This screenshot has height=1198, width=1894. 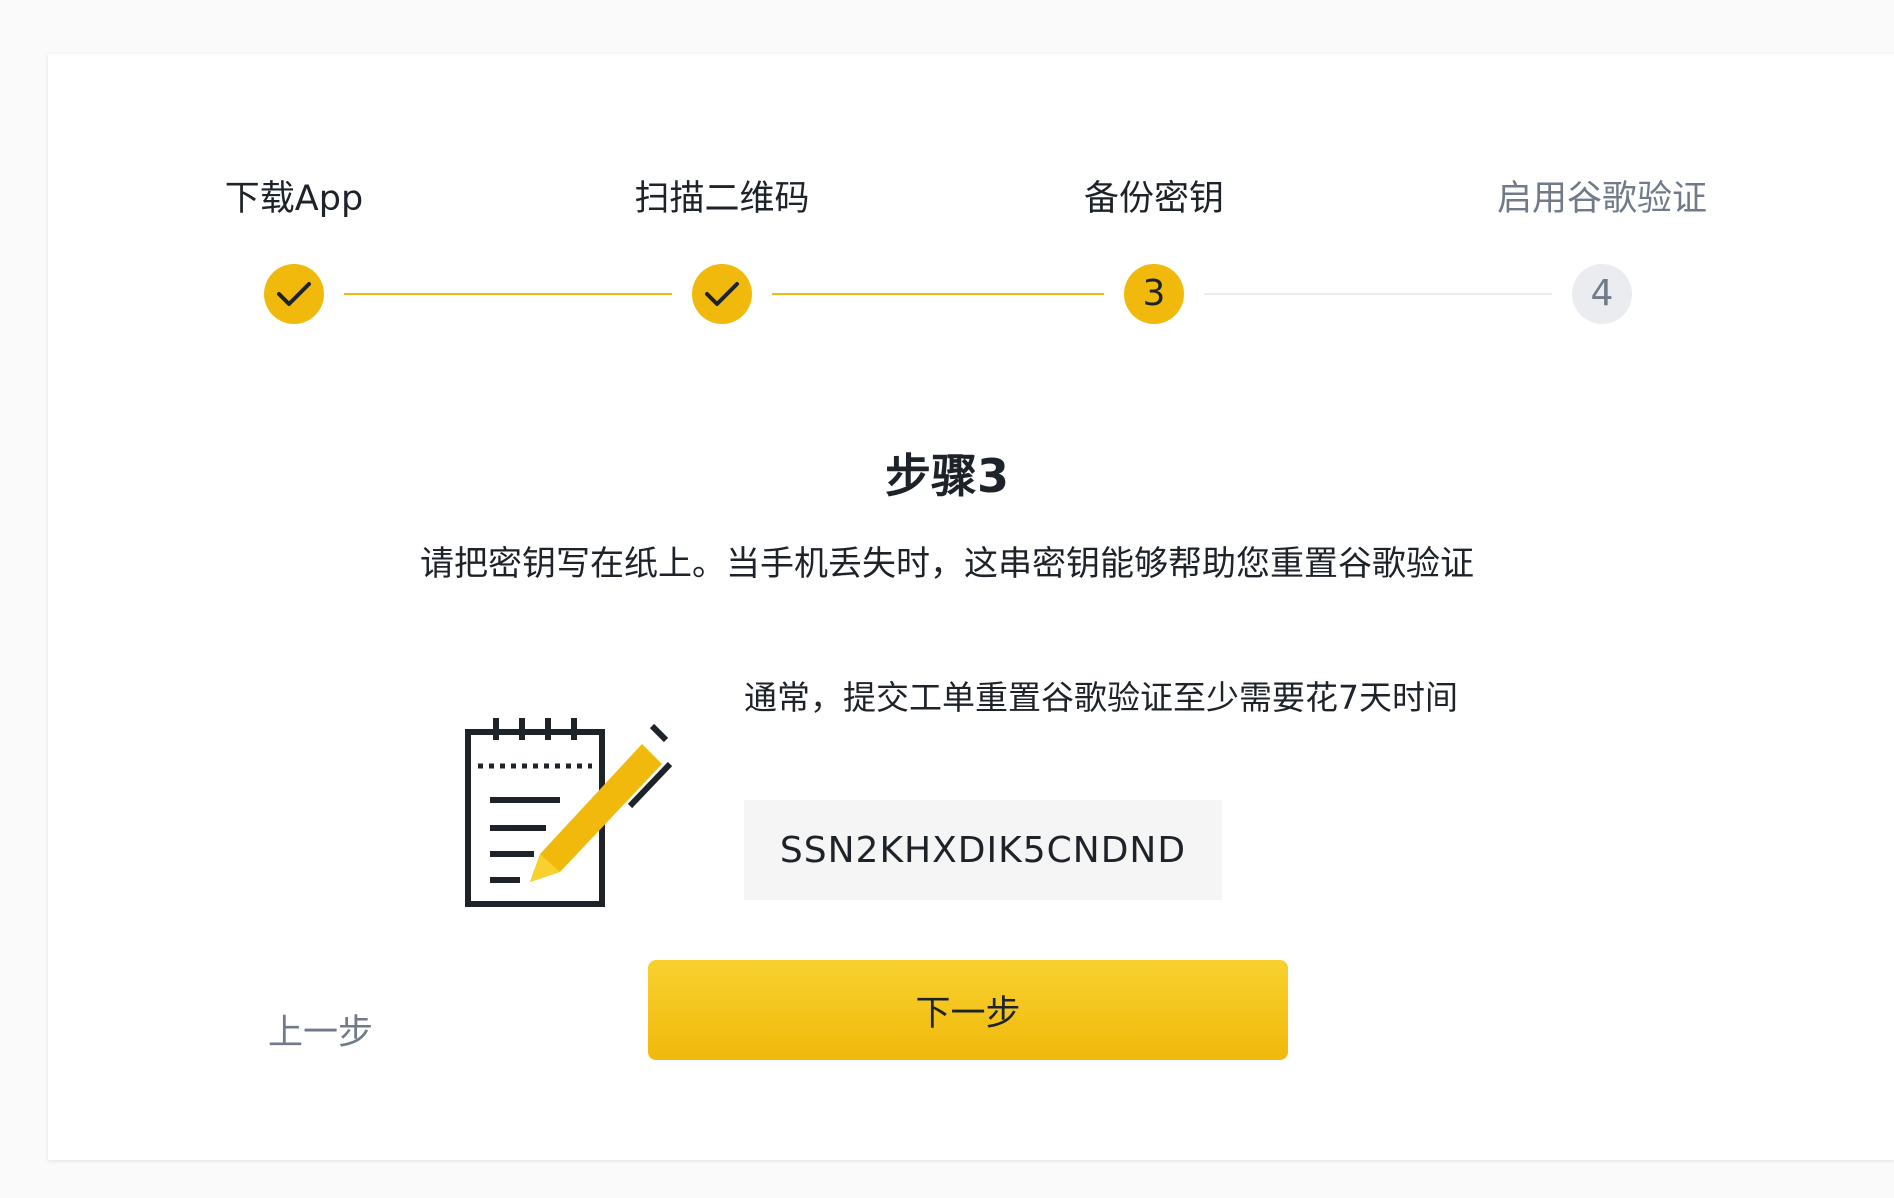 I want to click on secret-key: SSN2KHXDIK5CNDND, so click(x=983, y=850).